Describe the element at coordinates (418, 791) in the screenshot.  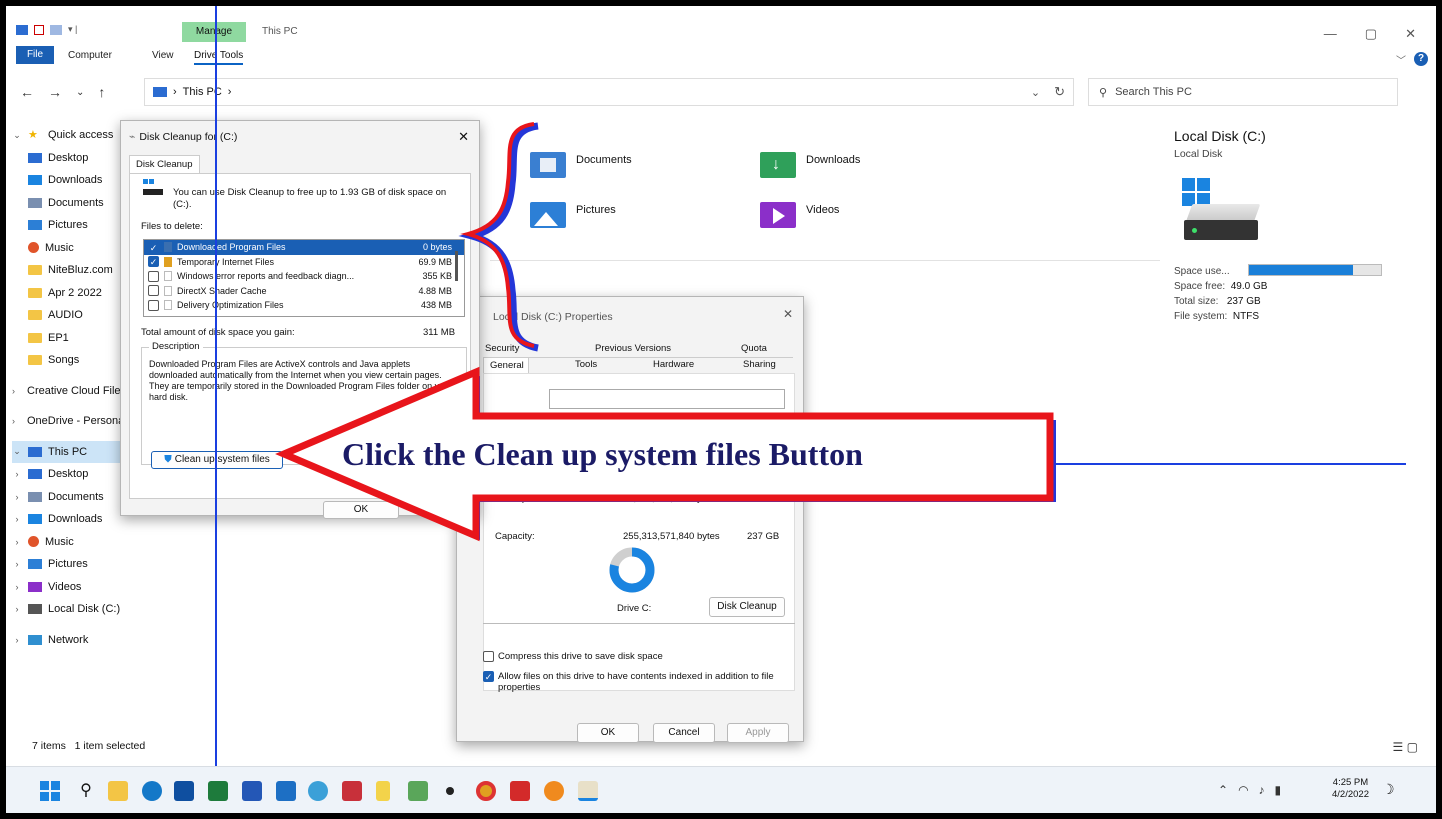
I see `image-viewer-icon` at that location.